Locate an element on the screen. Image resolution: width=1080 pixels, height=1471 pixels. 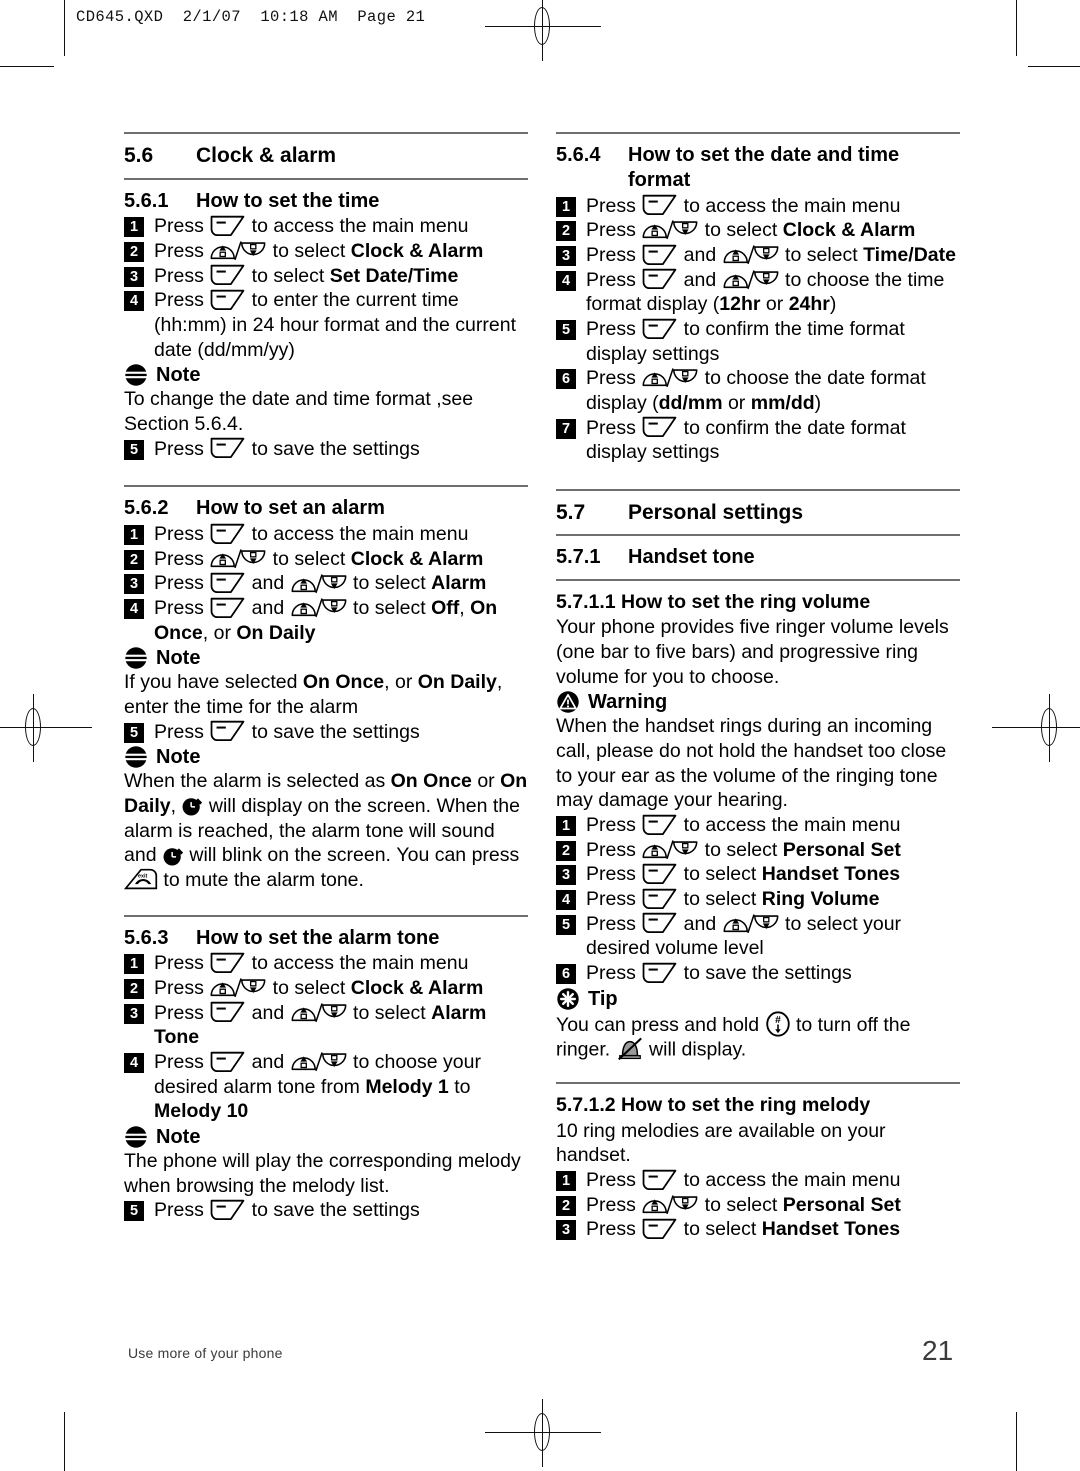
step-number: 5 is located at coordinates (134, 732).